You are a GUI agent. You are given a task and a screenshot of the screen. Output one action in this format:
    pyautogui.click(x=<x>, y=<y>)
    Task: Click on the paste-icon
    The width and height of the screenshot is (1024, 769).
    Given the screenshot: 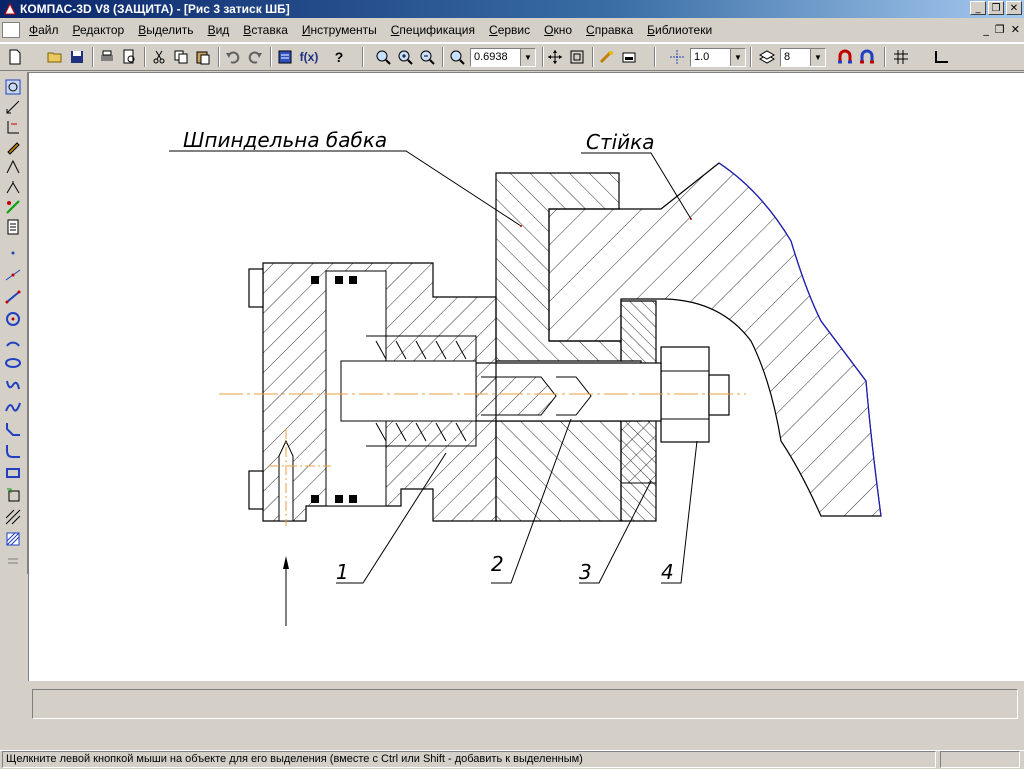 What is the action you would take?
    pyautogui.click(x=203, y=57)
    